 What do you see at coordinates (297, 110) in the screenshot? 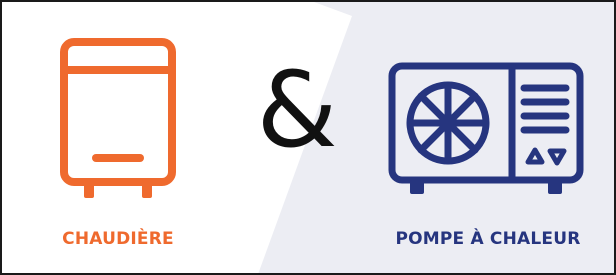
I see `ampersand-symbol: &` at bounding box center [297, 110].